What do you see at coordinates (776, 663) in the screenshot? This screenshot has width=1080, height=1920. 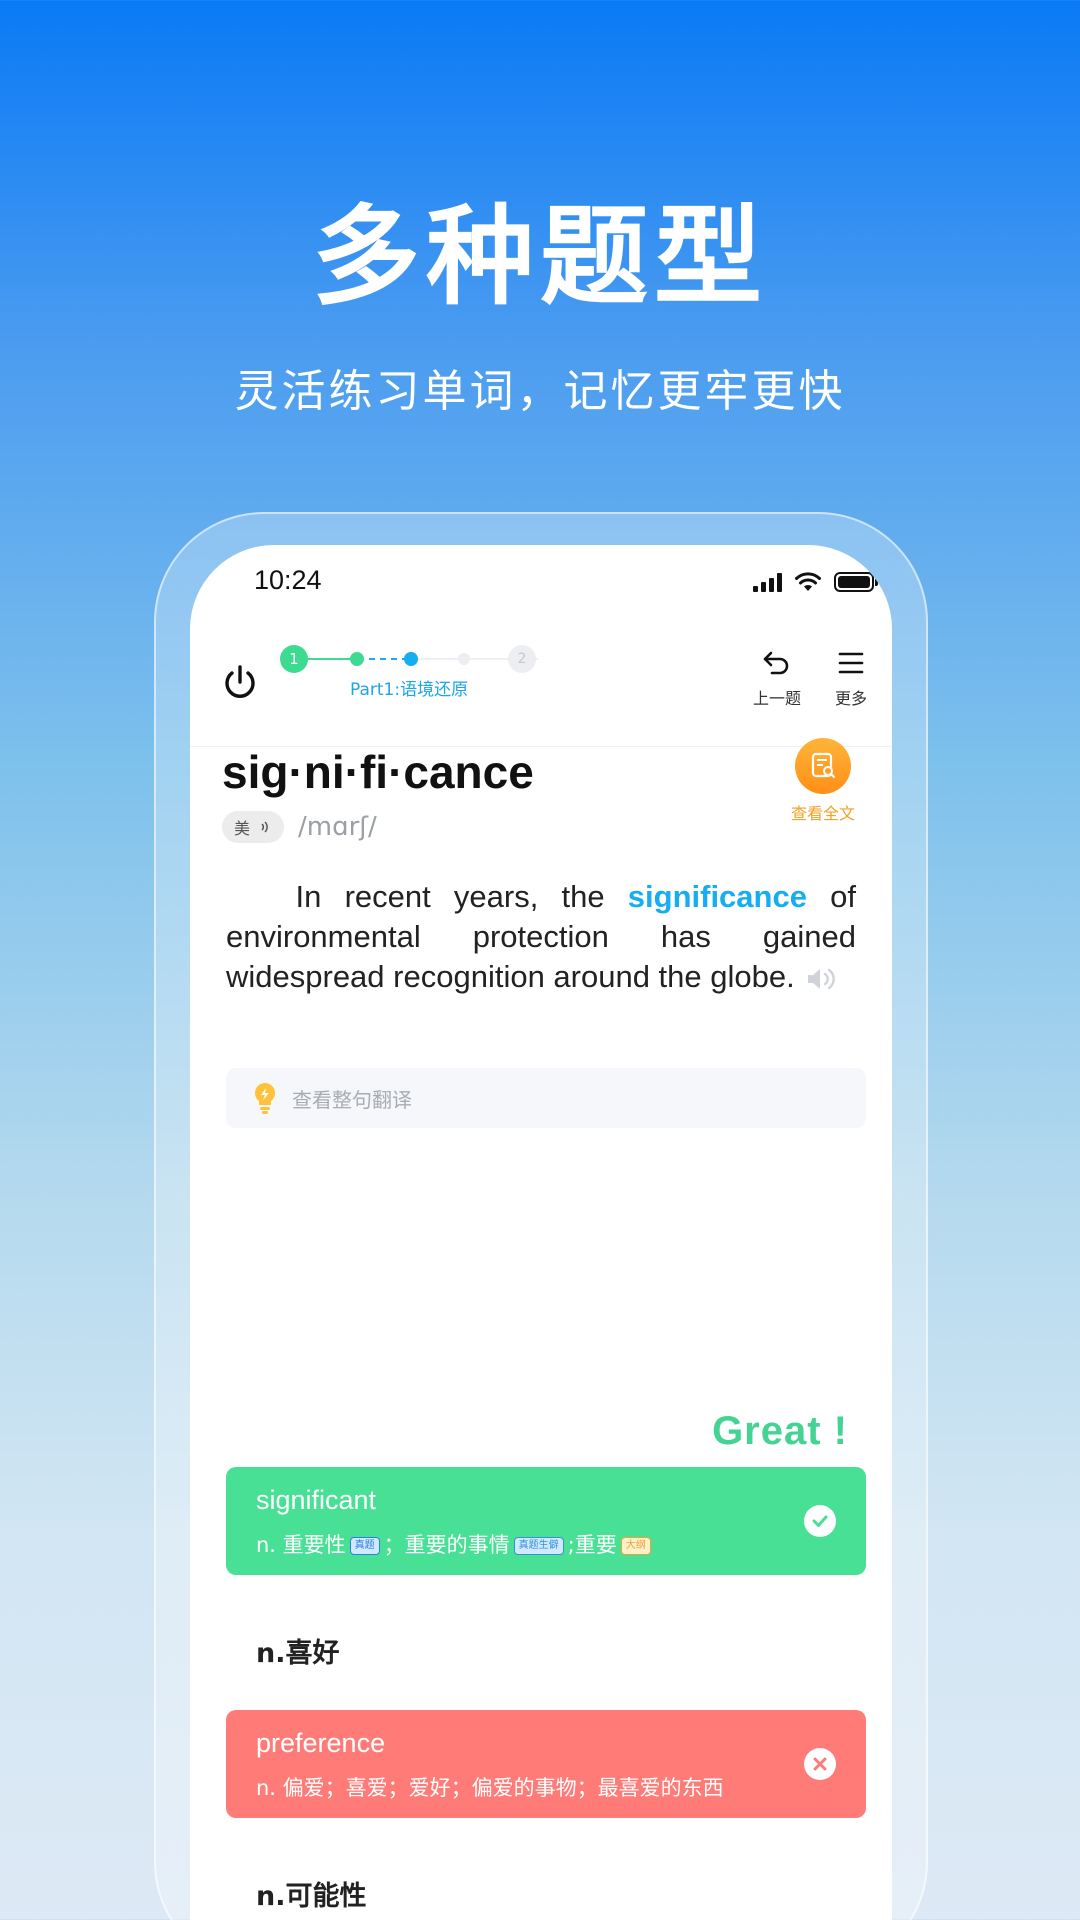 I see `undo-icon` at bounding box center [776, 663].